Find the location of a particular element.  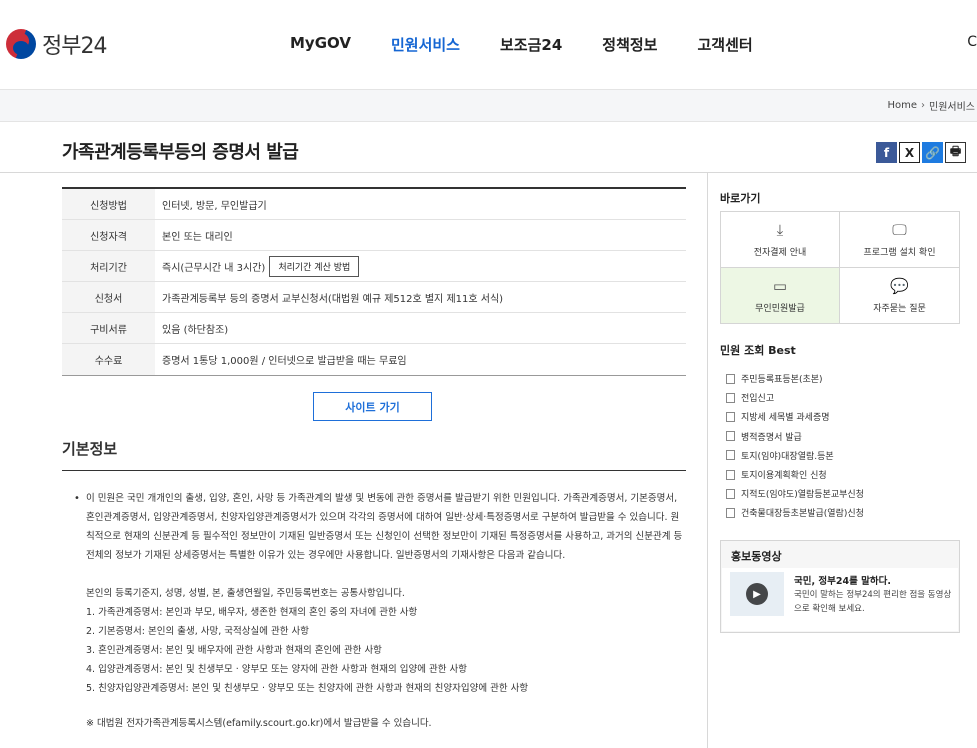

sidebar-divider is located at coordinates (707, 460).